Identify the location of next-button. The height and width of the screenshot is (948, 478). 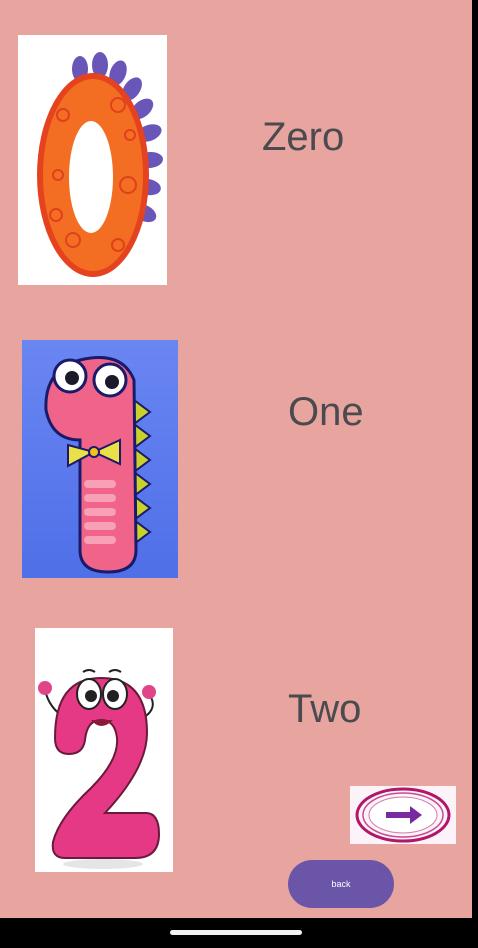
(403, 815).